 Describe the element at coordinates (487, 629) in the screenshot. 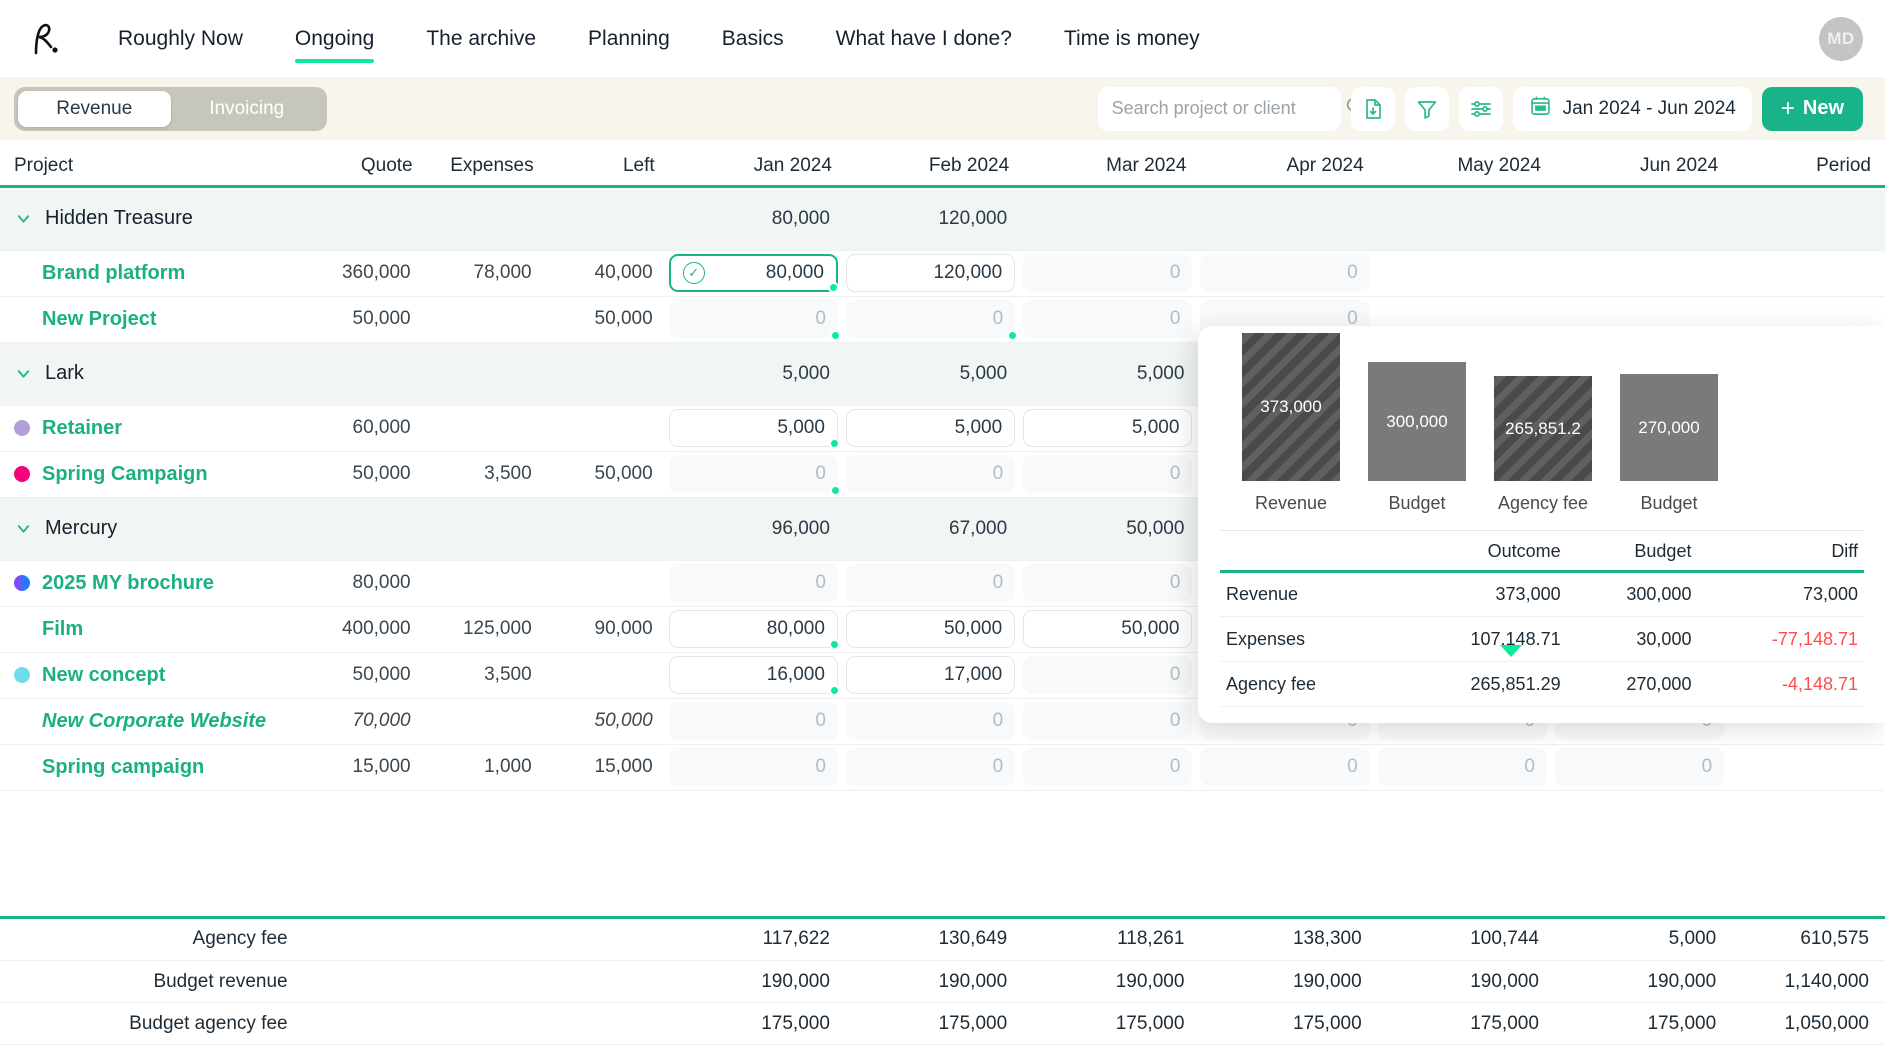

I see `expenses-cell: 125,000` at that location.